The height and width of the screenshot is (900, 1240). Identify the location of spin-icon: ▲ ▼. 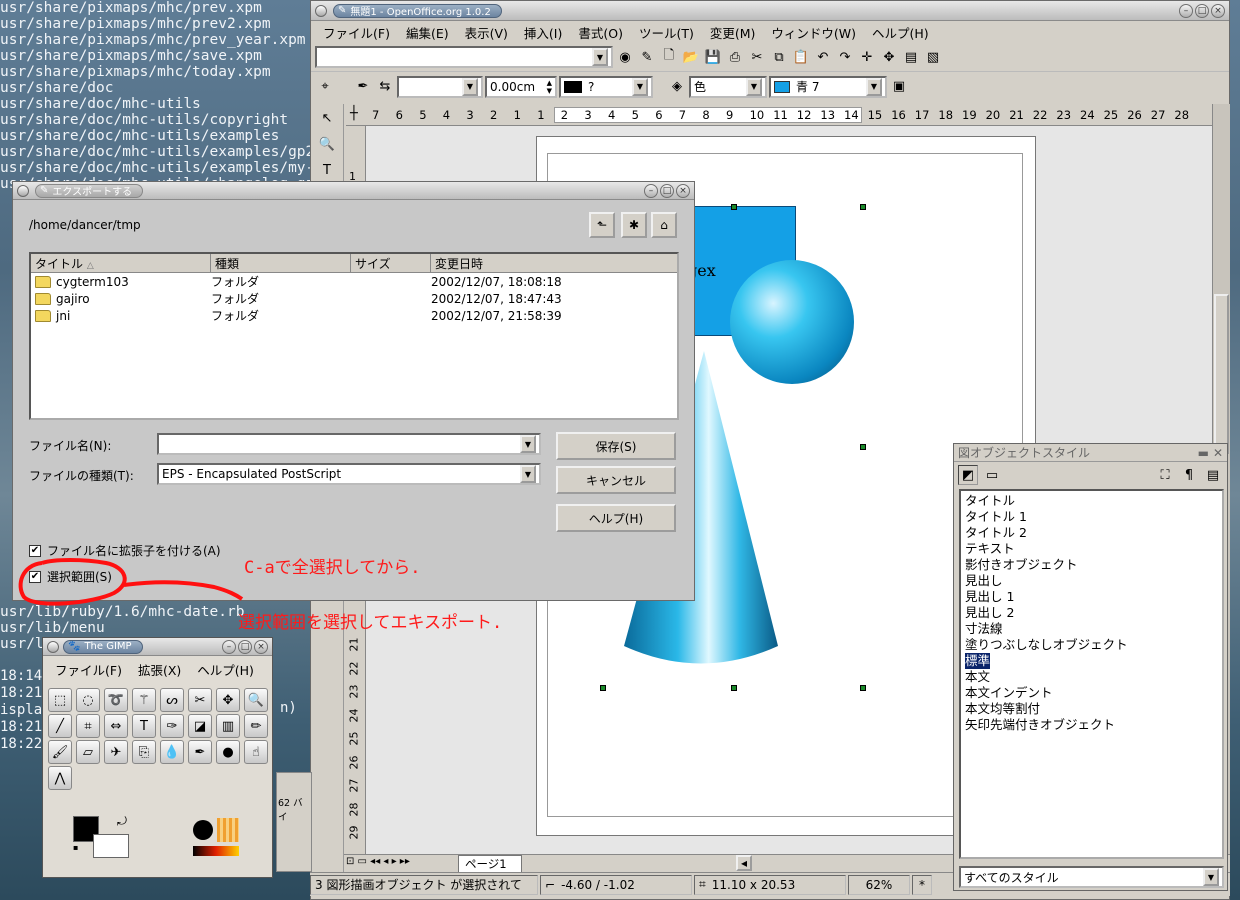
(549, 87).